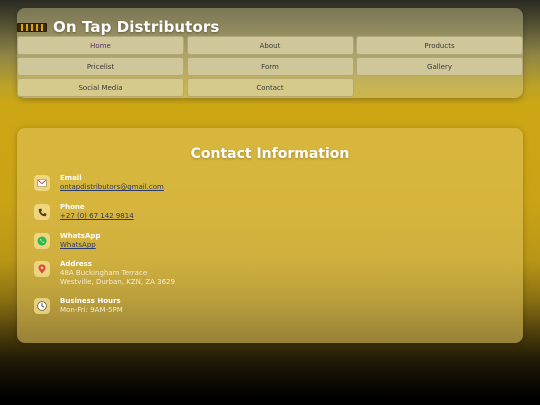 The image size is (540, 405). What do you see at coordinates (97, 216) in the screenshot?
I see `phone-link: +27 (0) 67 142 9814` at bounding box center [97, 216].